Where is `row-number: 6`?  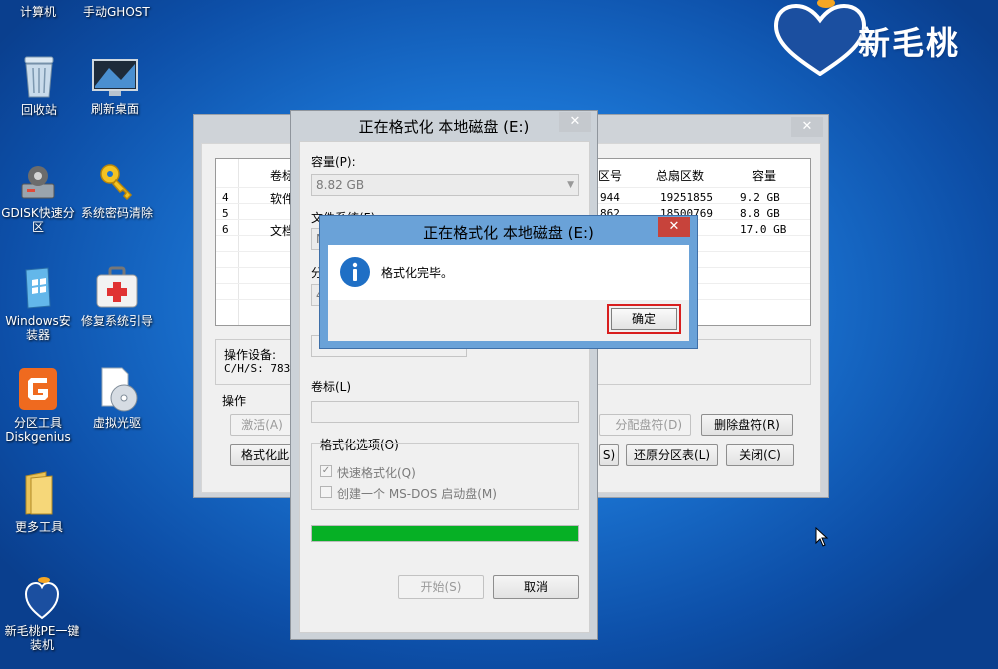 row-number: 6 is located at coordinates (225, 229).